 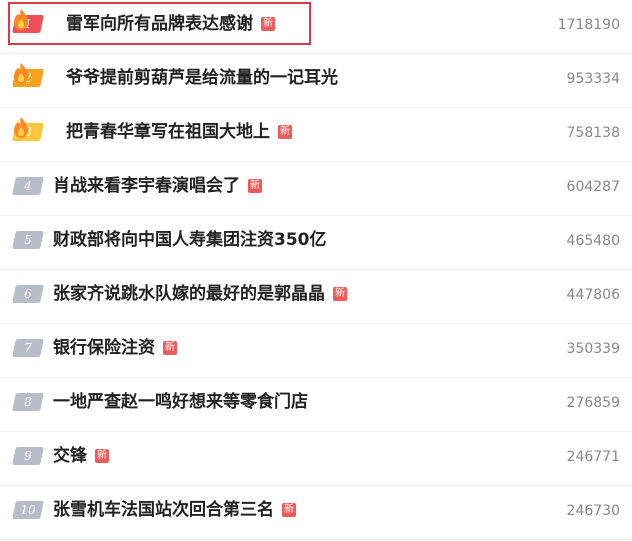 I want to click on rank-badge: 10, so click(x=28, y=510).